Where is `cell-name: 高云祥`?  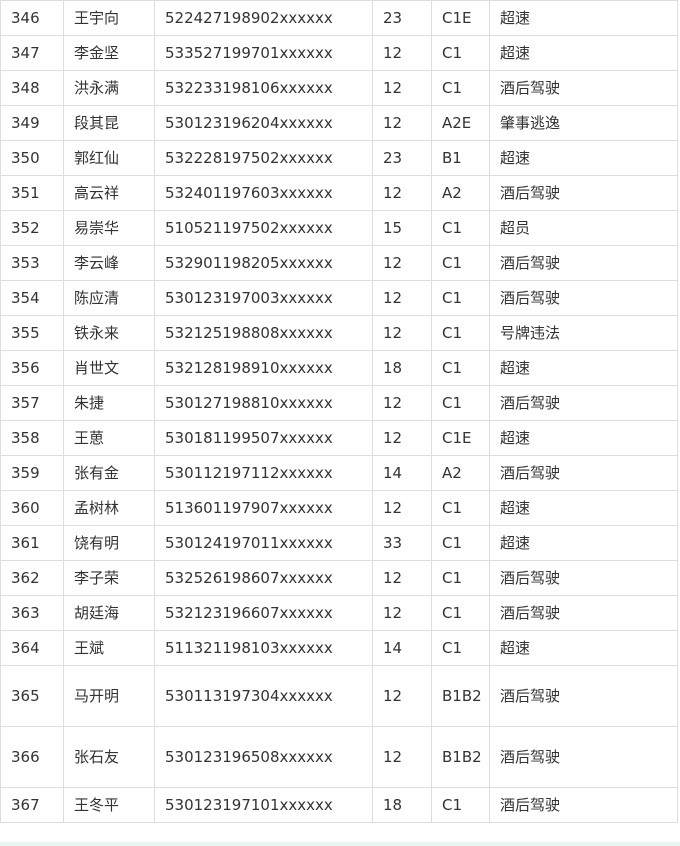 cell-name: 高云祥 is located at coordinates (109, 193).